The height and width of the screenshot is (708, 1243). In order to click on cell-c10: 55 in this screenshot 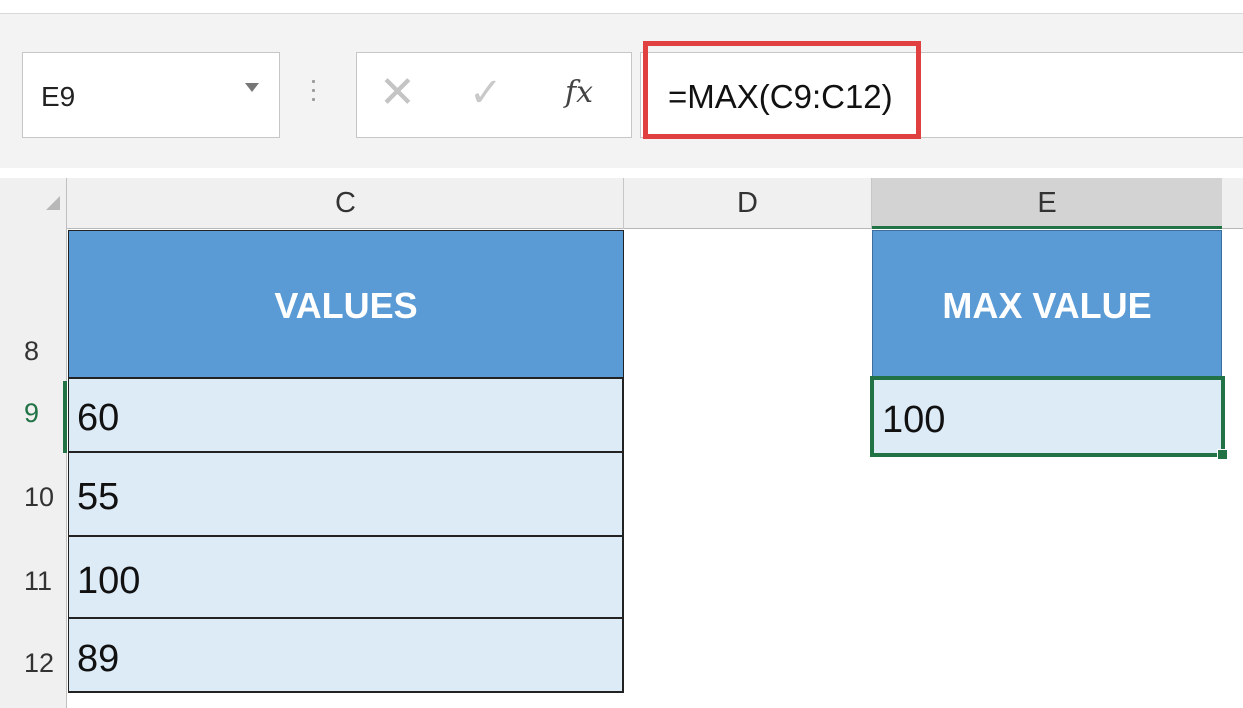, I will do `click(346, 495)`.